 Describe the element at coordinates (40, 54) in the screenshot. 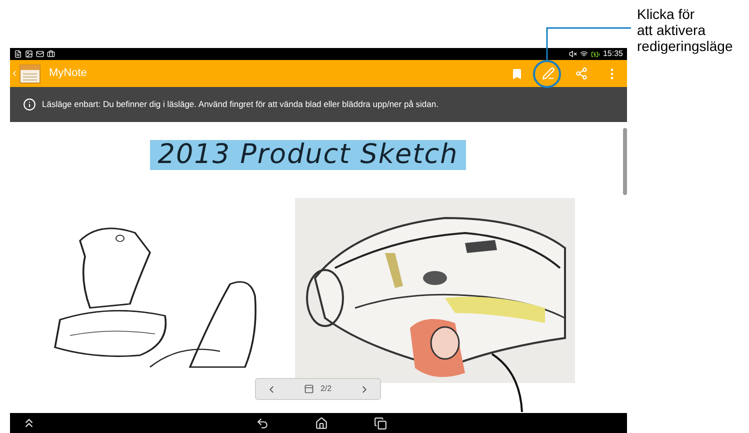

I see `mail-icon` at that location.